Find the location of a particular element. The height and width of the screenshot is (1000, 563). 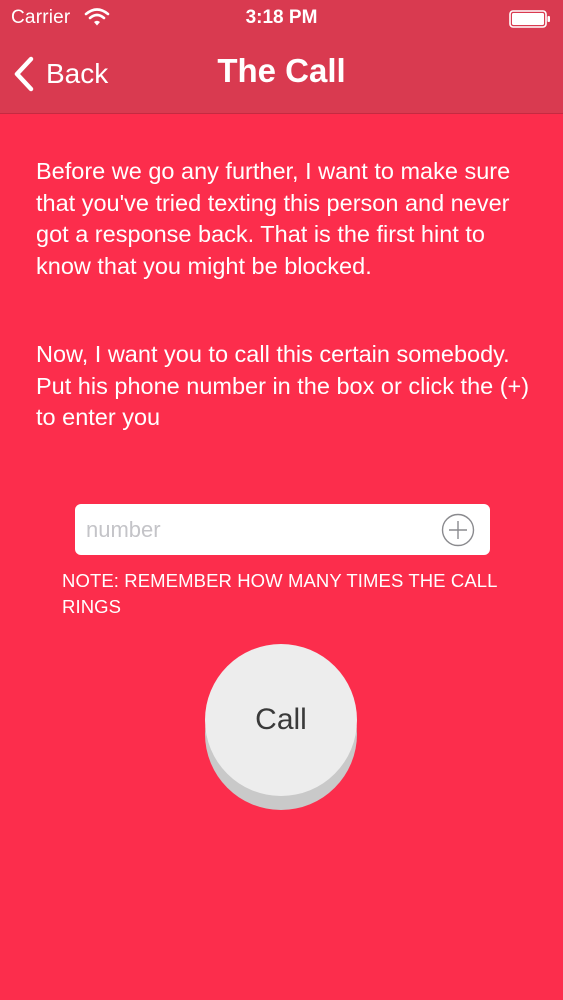

number-input is located at coordinates (256, 529).